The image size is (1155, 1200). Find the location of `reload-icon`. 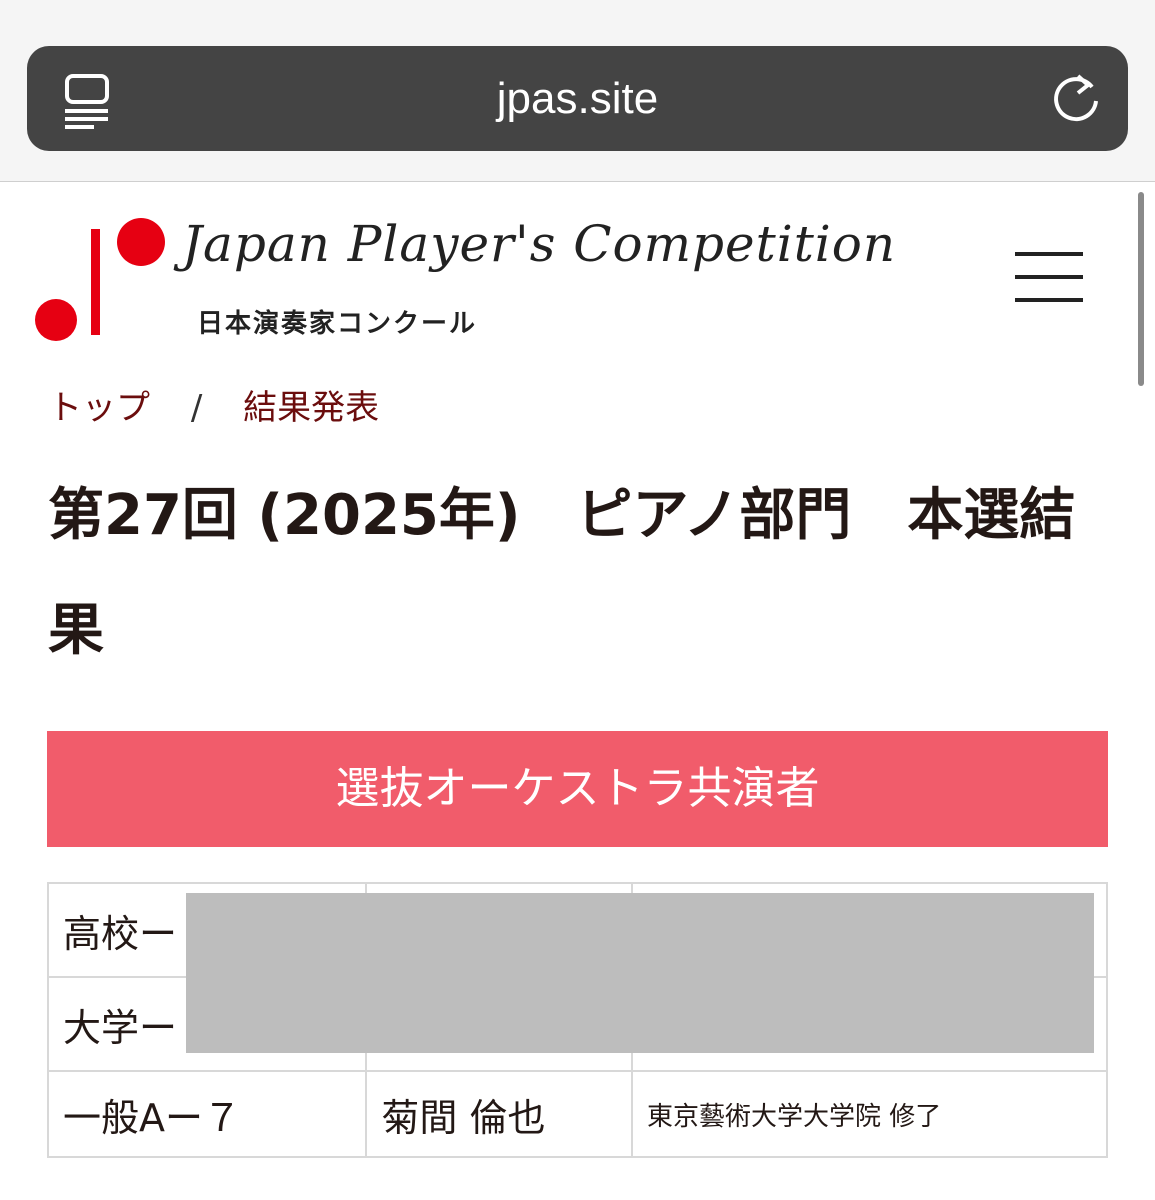

reload-icon is located at coordinates (1077, 98).